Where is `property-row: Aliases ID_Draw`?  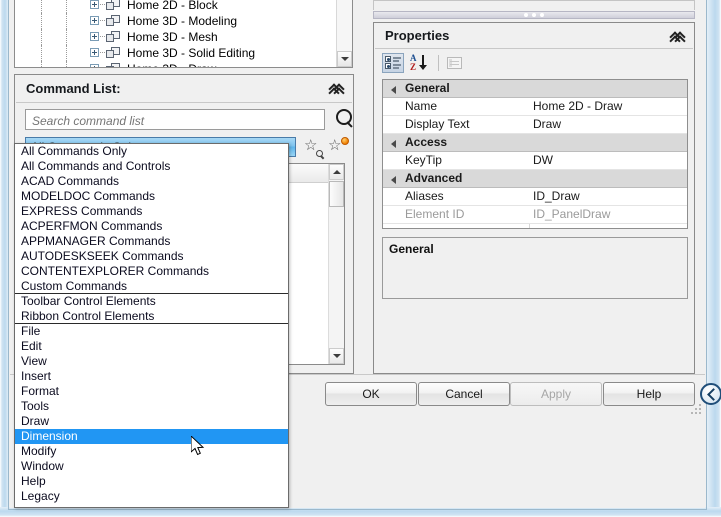
property-row: Aliases ID_Draw is located at coordinates (535, 197).